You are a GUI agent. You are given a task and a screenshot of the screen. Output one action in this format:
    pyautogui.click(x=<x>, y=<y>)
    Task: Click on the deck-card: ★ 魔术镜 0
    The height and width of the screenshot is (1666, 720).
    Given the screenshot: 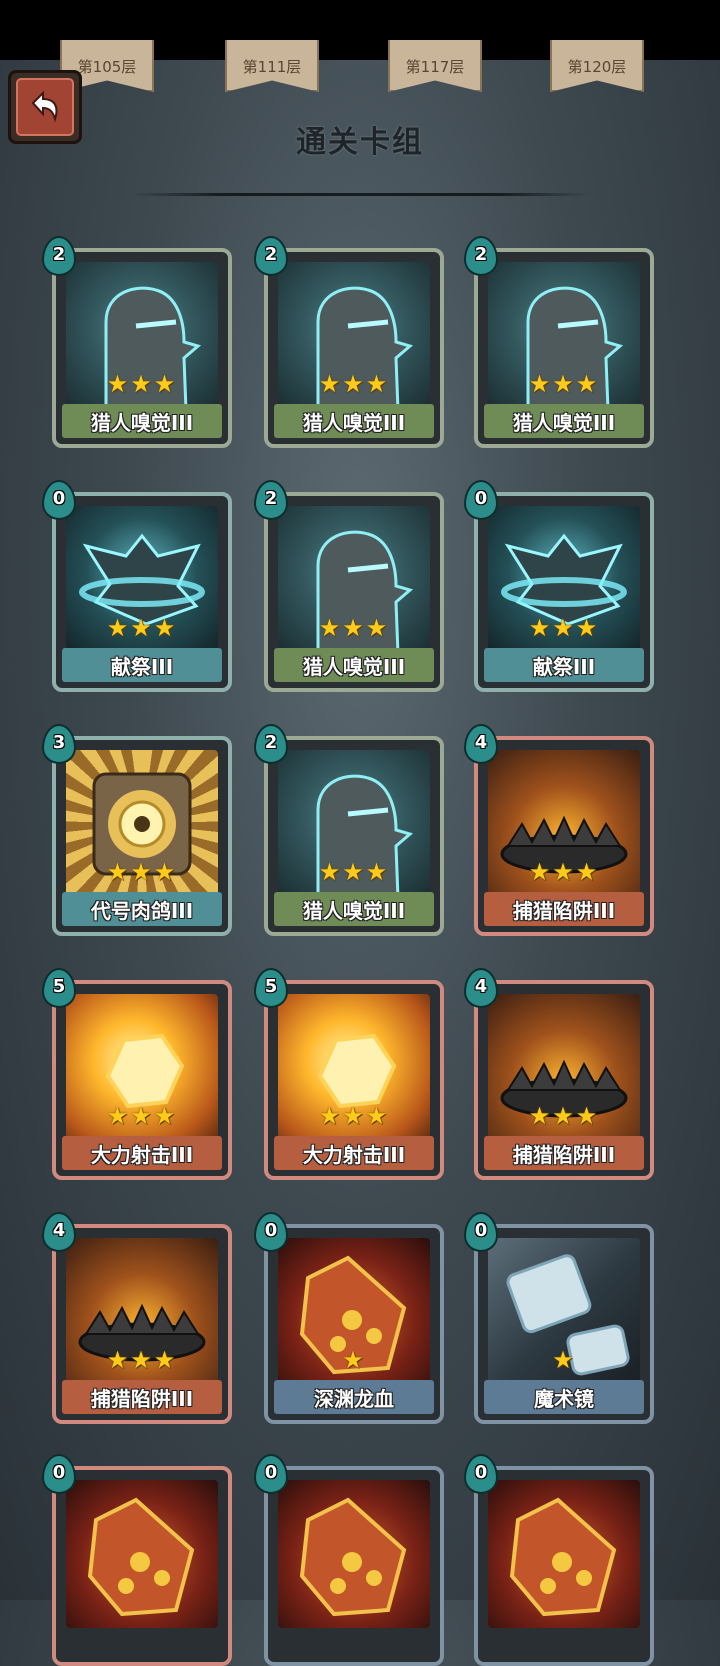 What is the action you would take?
    pyautogui.click(x=559, y=1318)
    